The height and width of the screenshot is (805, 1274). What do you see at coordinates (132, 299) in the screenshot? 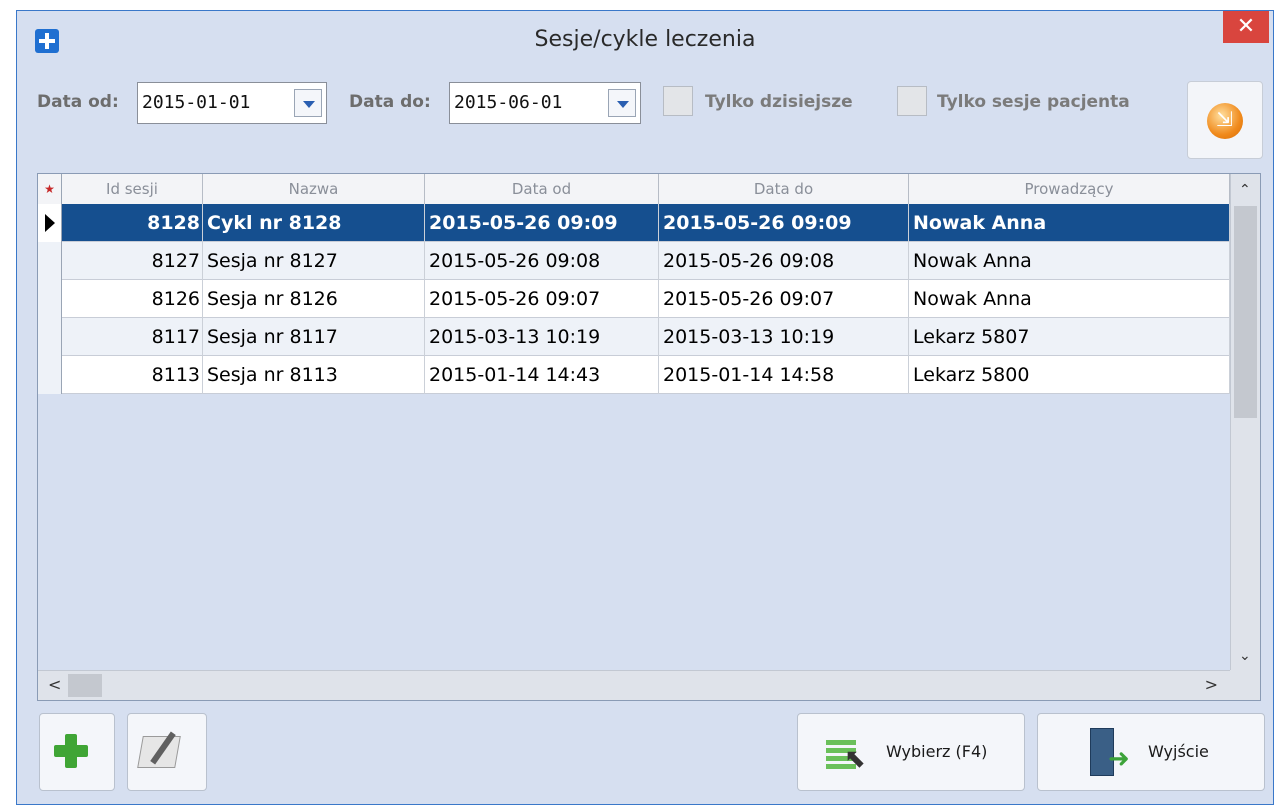
I see `cell-id: 8126` at bounding box center [132, 299].